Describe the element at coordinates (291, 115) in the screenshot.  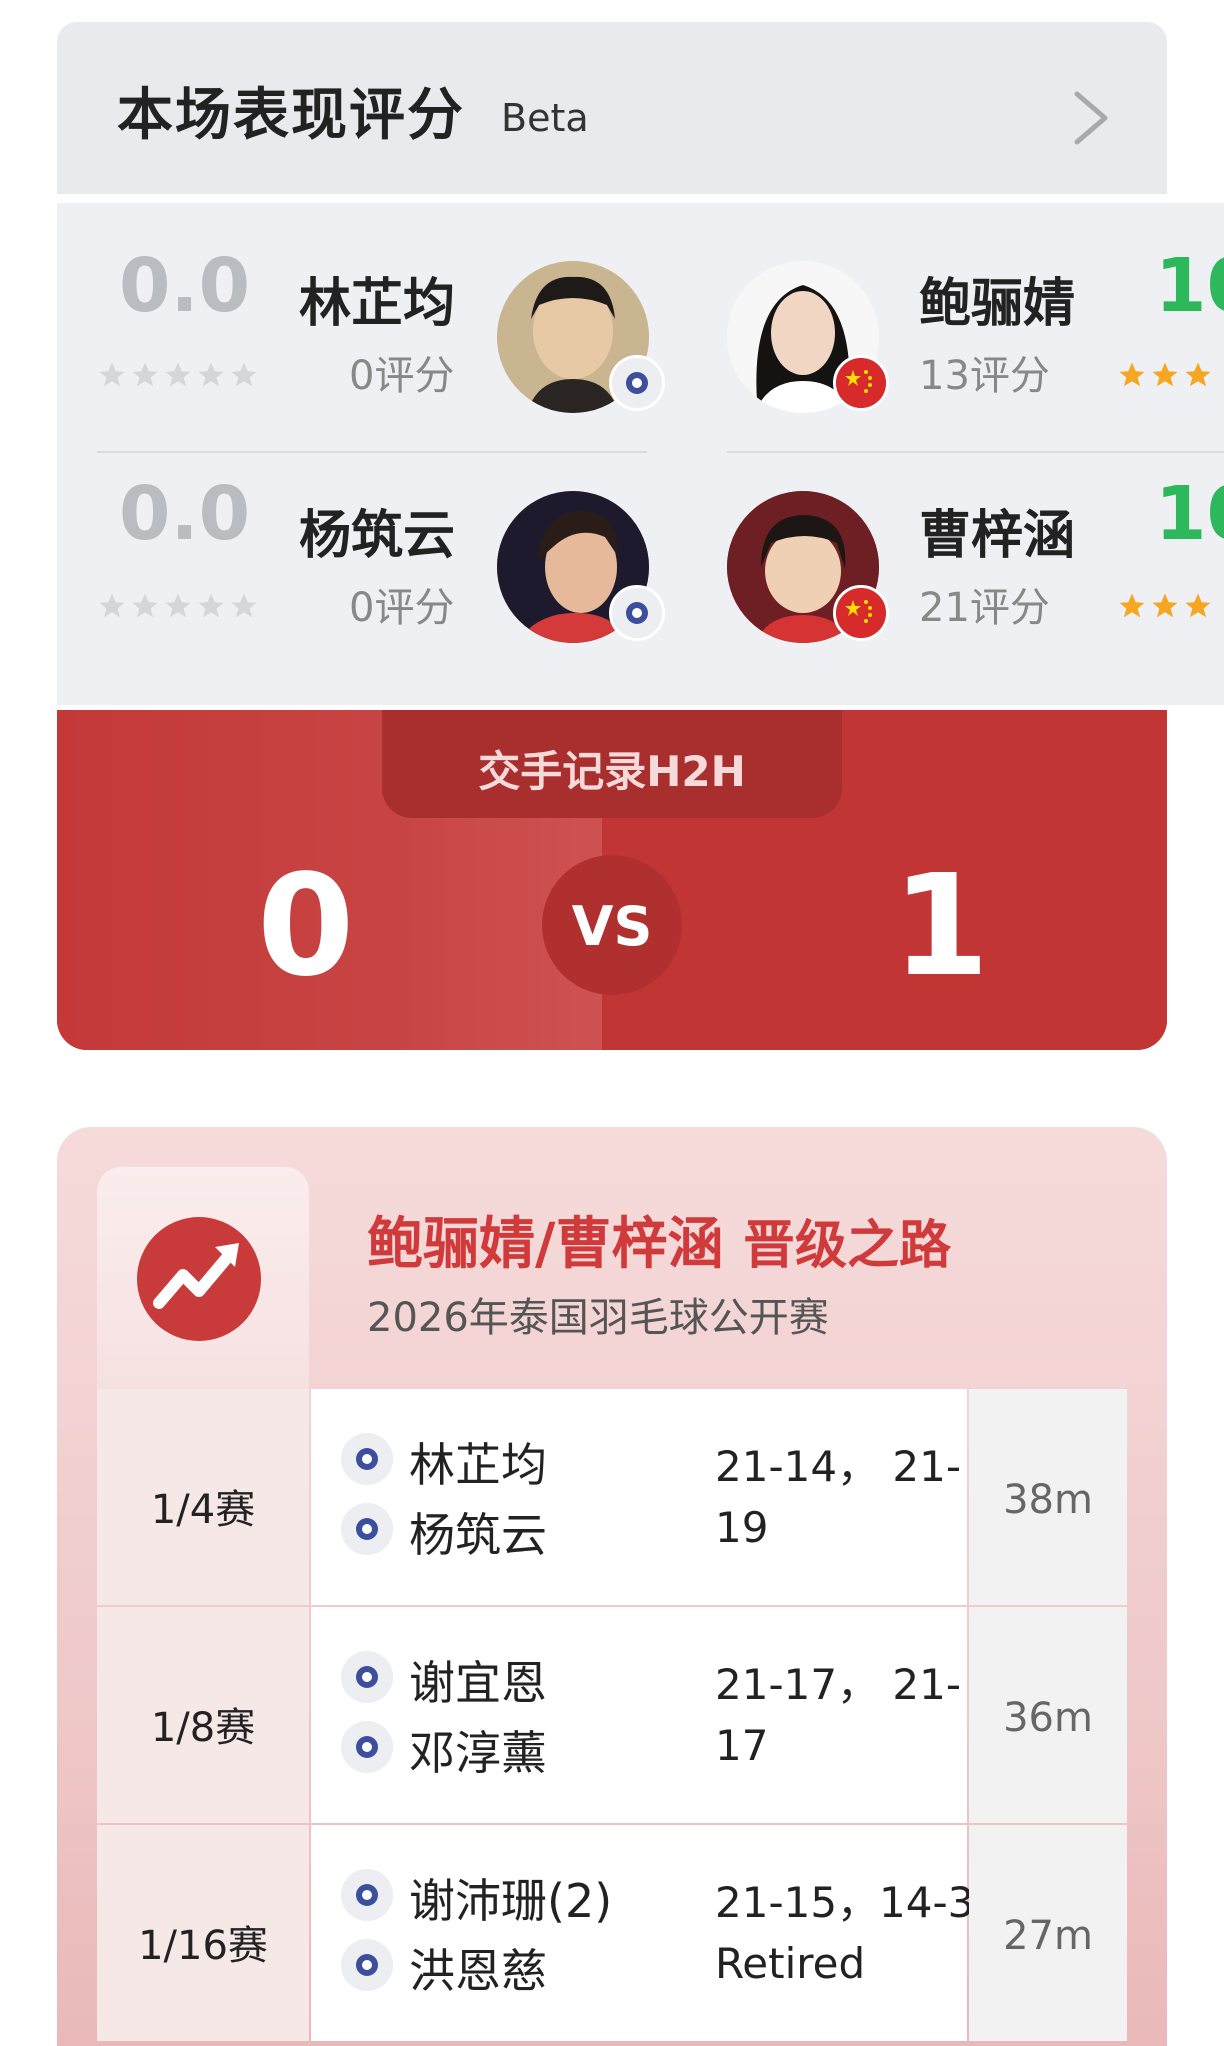
I see `rating-title: 本场表现评分` at that location.